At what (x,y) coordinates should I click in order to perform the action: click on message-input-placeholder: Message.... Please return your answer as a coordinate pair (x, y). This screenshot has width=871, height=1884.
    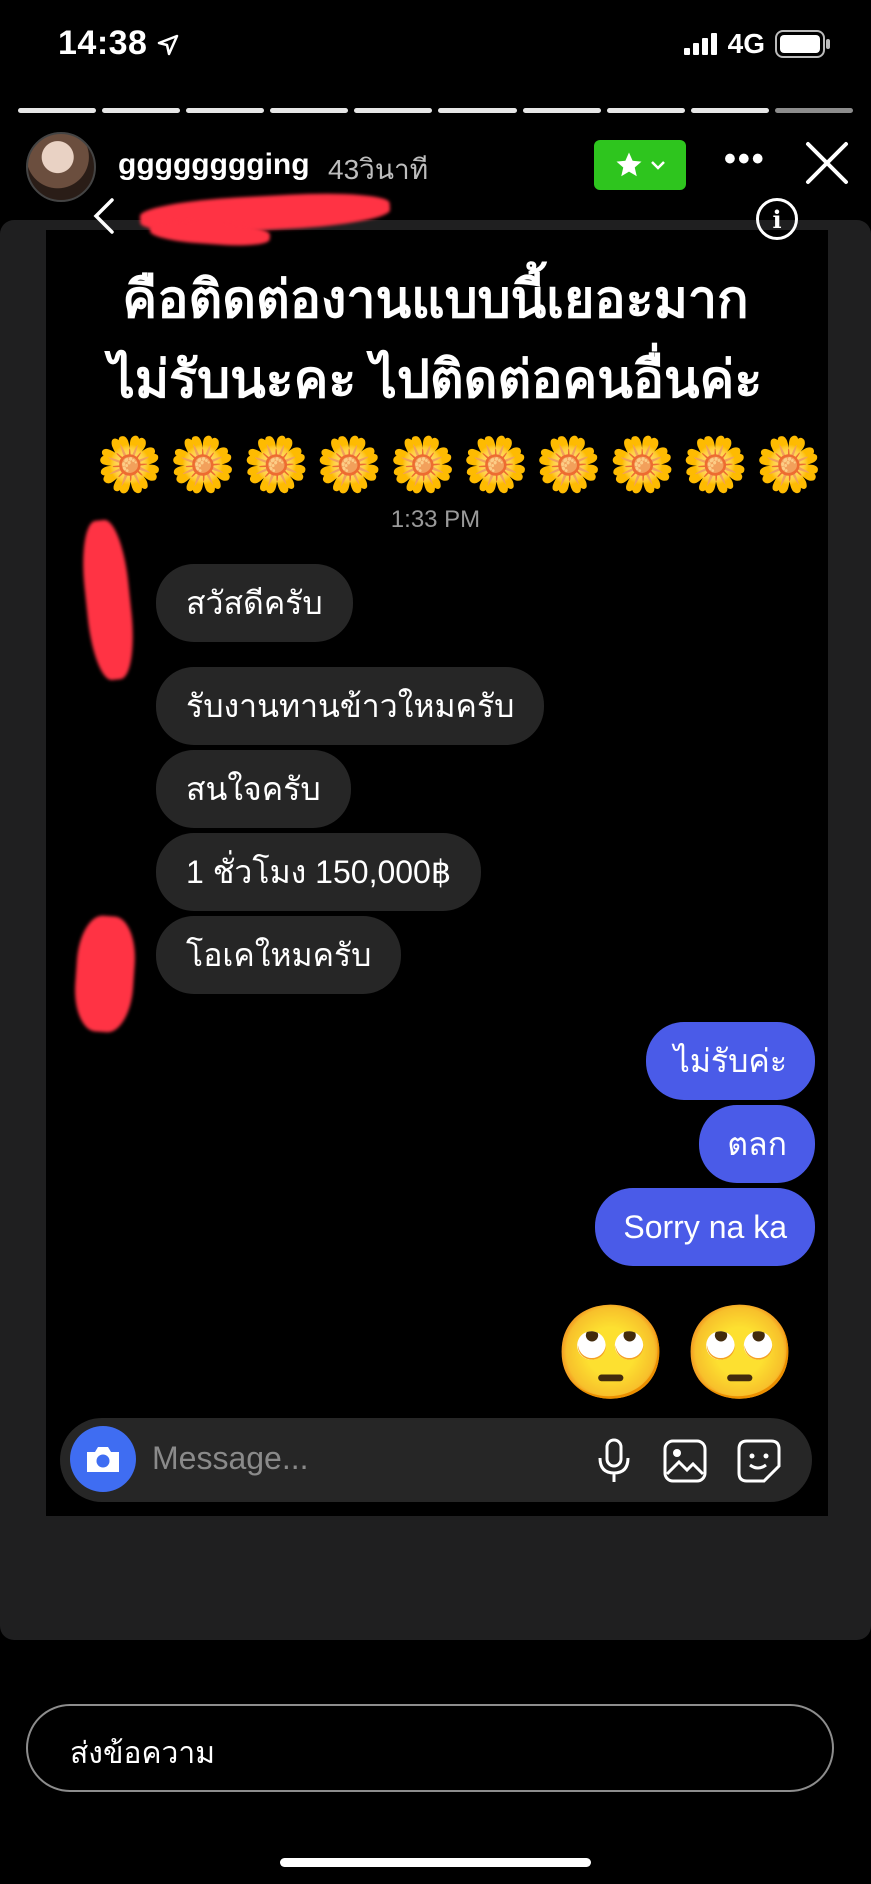
    Looking at the image, I should click on (230, 1458).